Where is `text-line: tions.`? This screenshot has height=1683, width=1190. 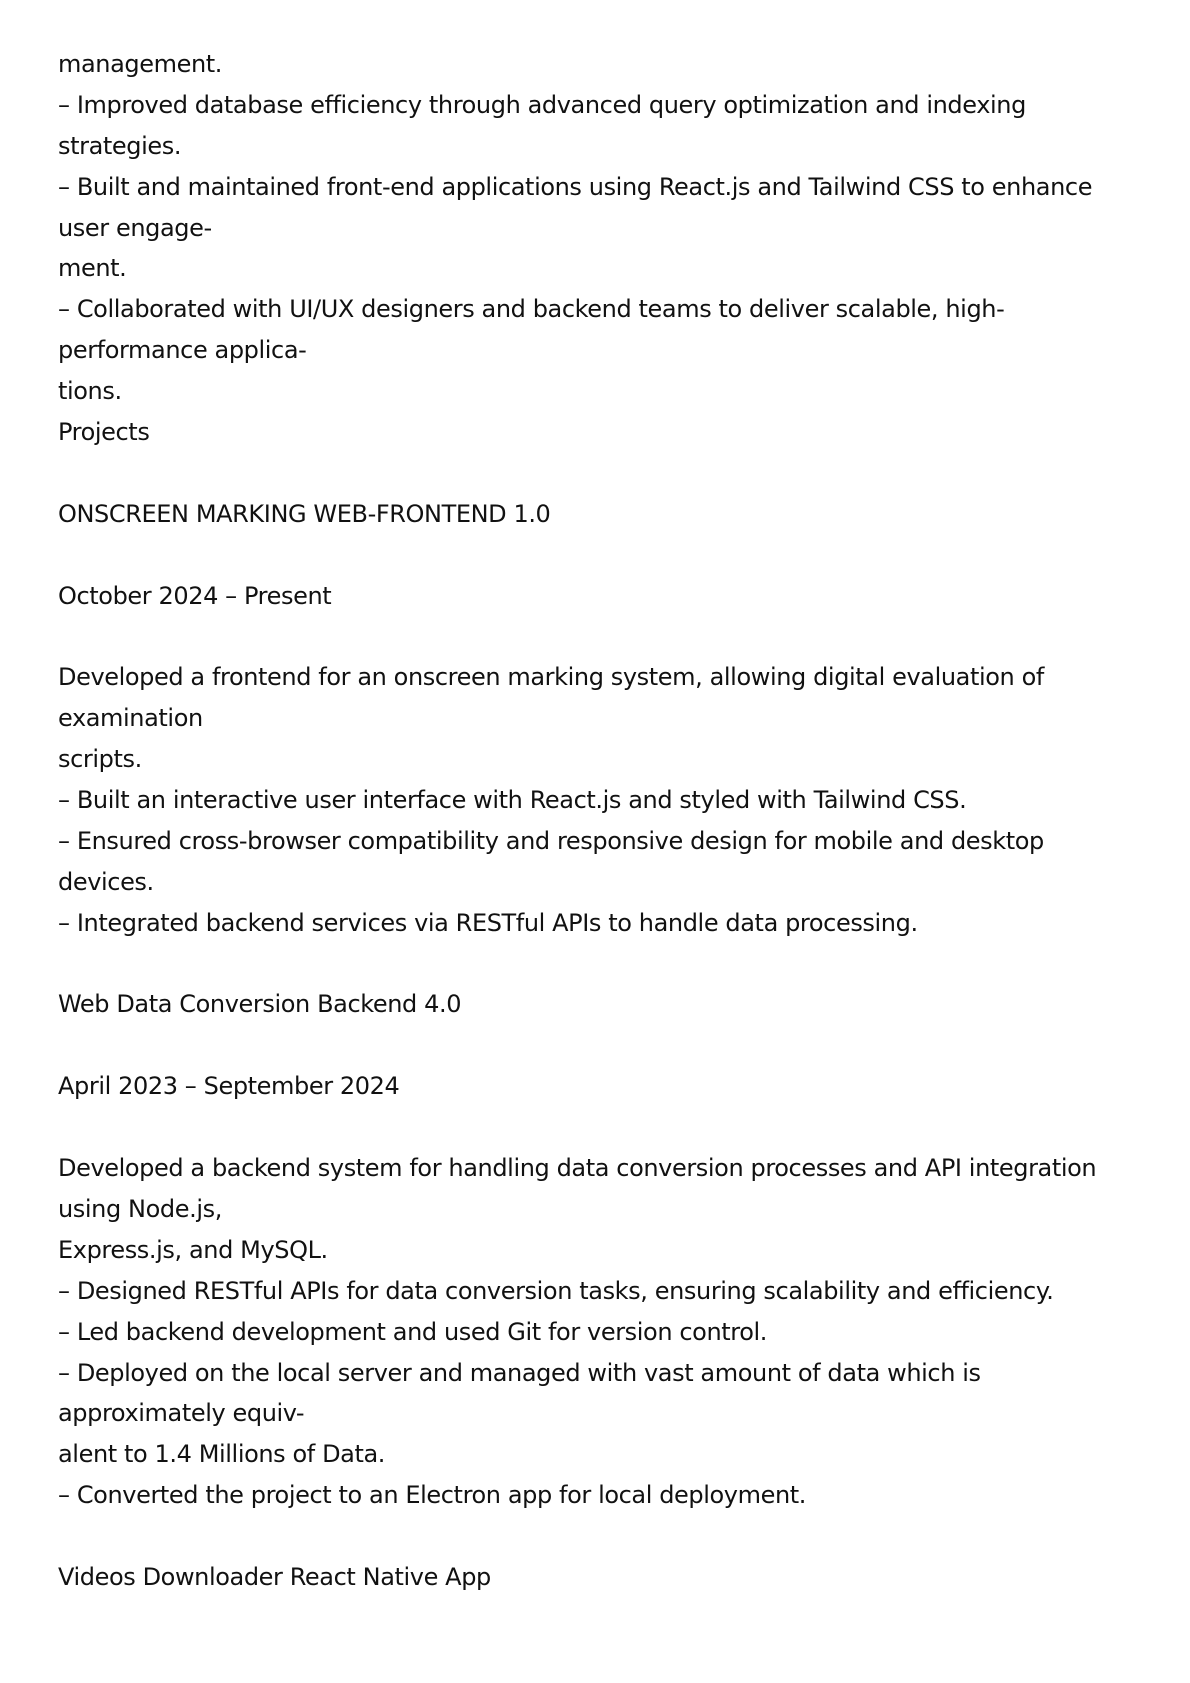 text-line: tions. is located at coordinates (90, 391).